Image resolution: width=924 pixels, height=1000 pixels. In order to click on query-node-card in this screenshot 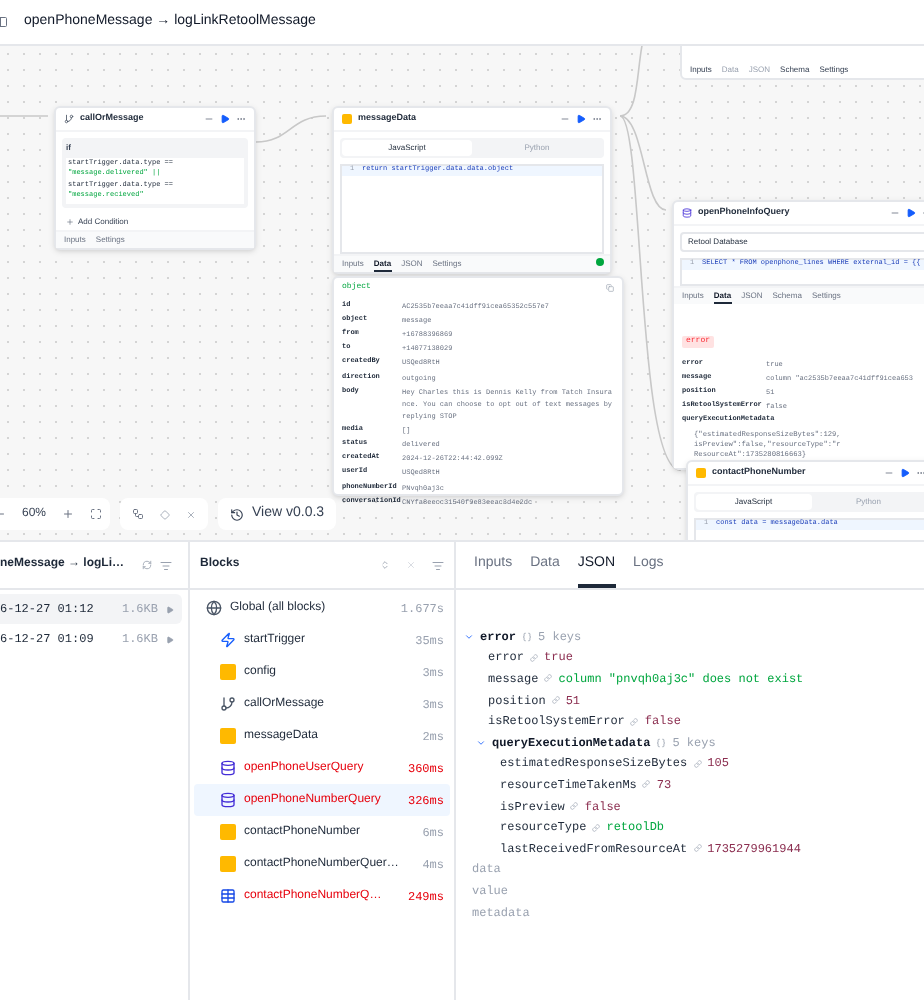, I will do `click(798, 335)`.